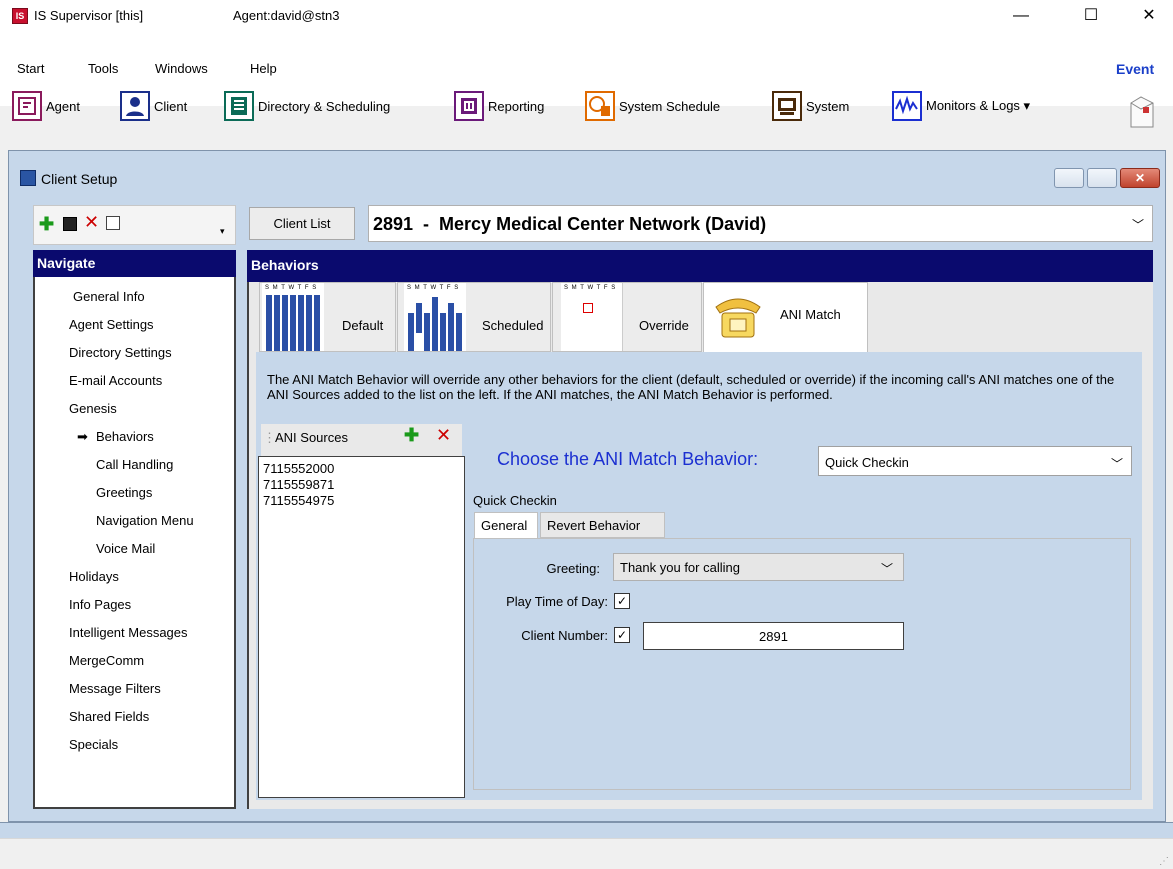 This screenshot has height=869, width=1173. I want to click on tab-revert-behavior: Revert Behavior, so click(602, 525).